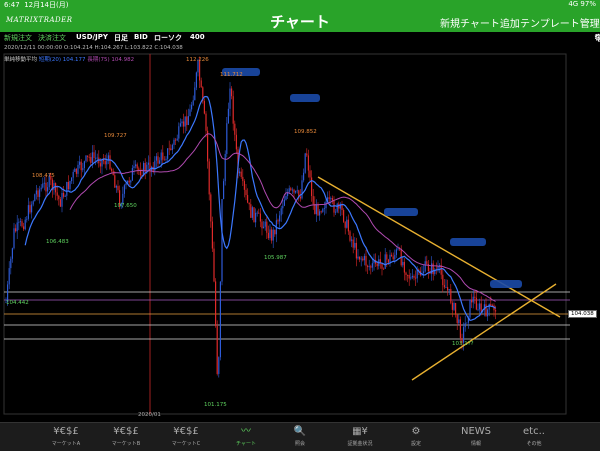 This screenshot has width=600, height=451. What do you see at coordinates (401, 212) in the screenshot?
I see `marker-highlight` at bounding box center [401, 212].